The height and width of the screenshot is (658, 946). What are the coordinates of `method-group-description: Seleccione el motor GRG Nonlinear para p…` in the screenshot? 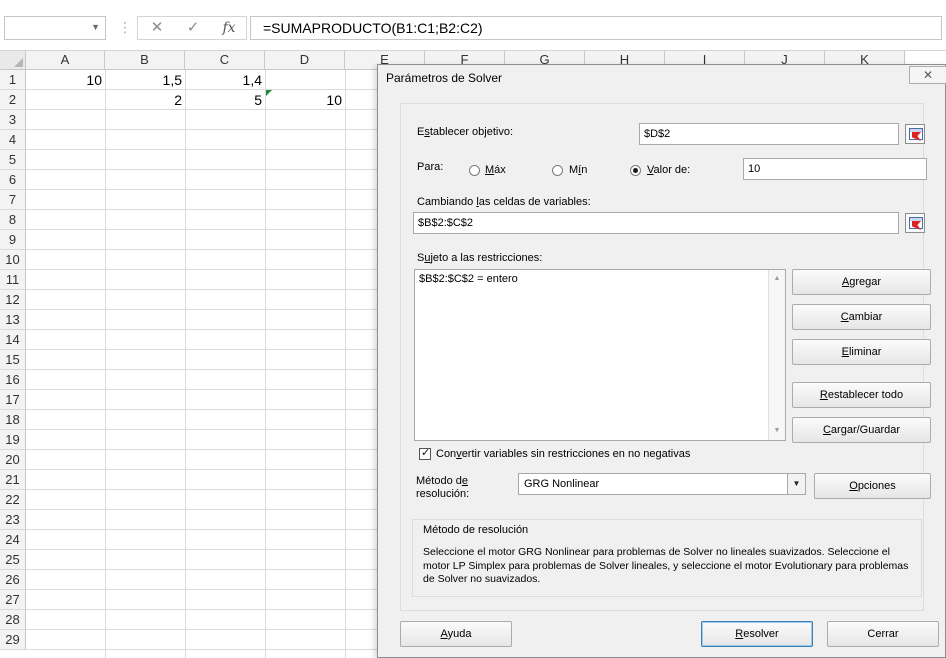 It's located at (666, 565).